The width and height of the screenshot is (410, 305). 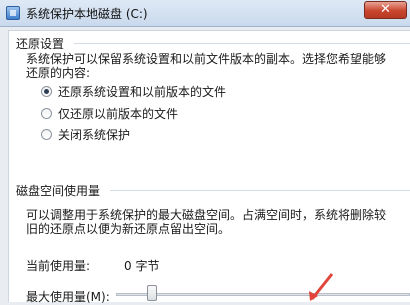 I want to click on window-title: 系统保护本地磁盘 (C:), so click(x=87, y=14).